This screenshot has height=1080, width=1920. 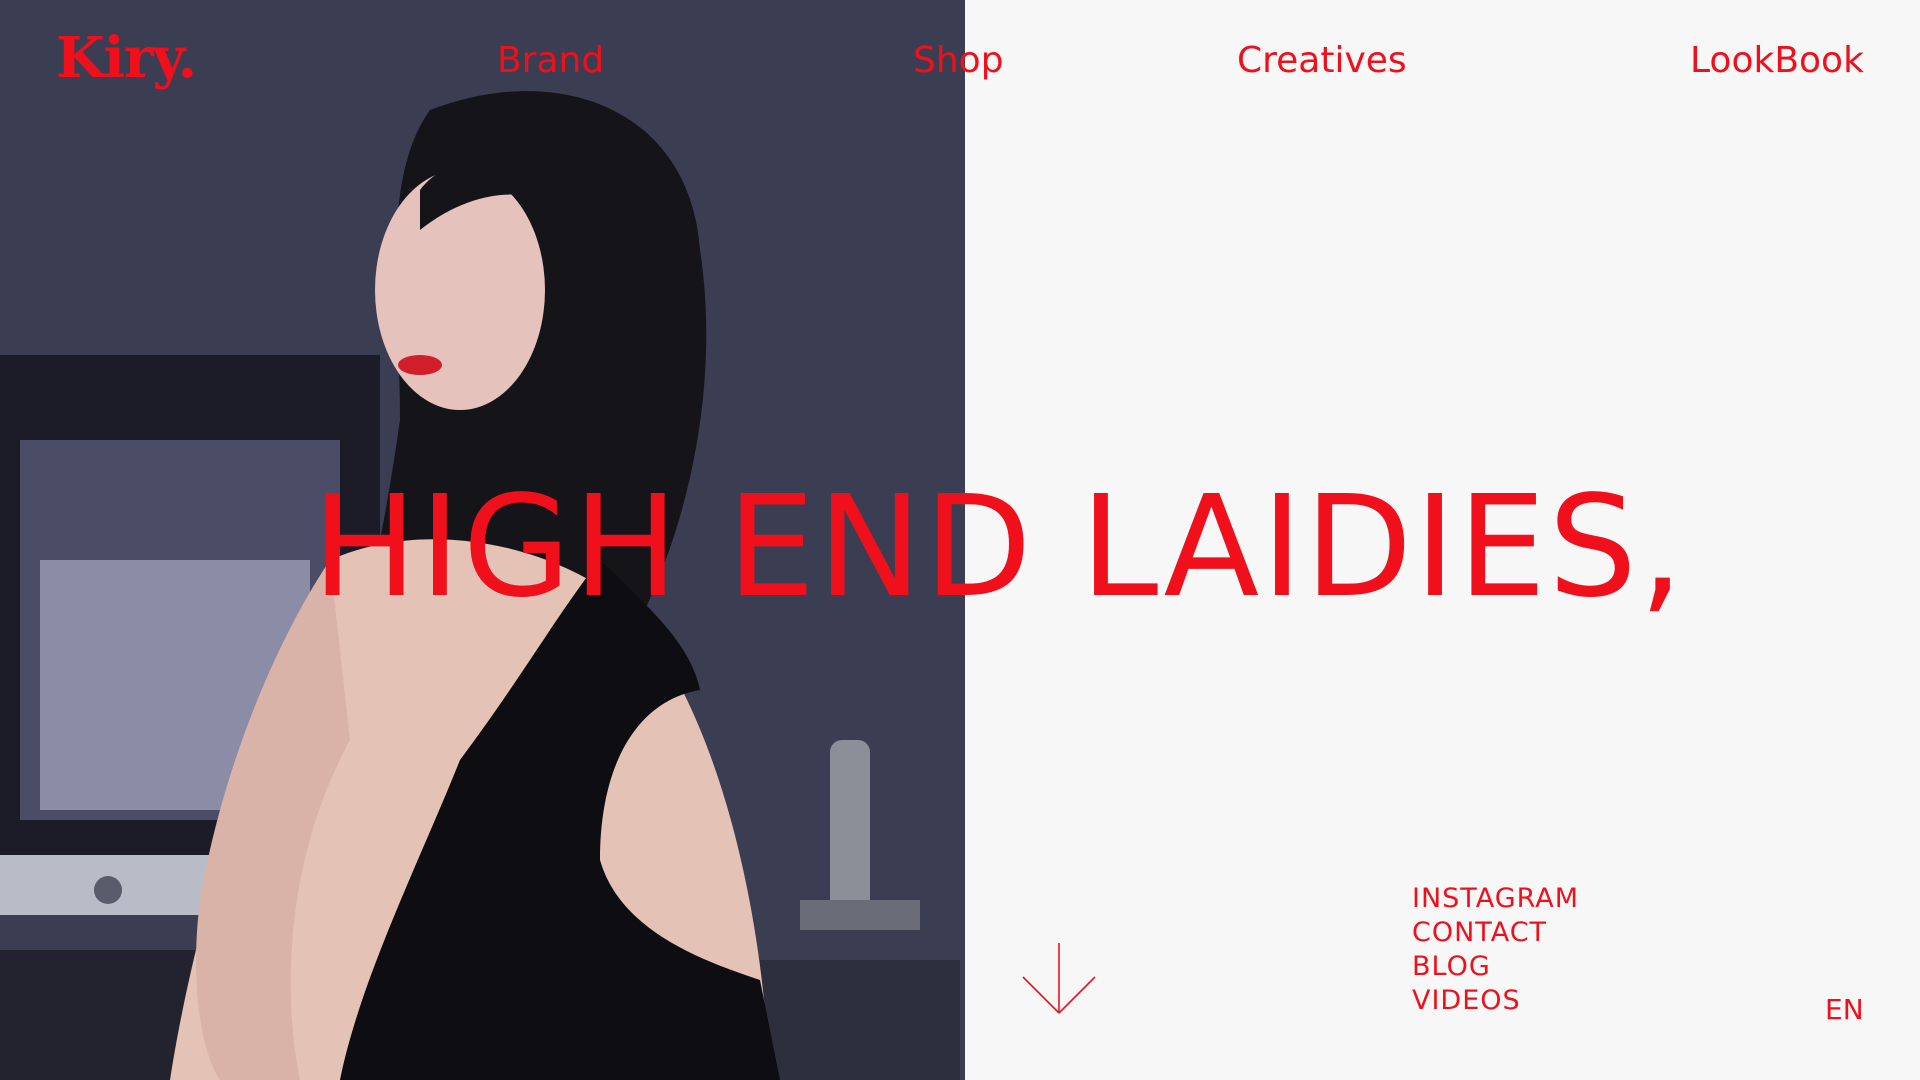 I want to click on social-link-item: CONTACT, so click(x=1495, y=933).